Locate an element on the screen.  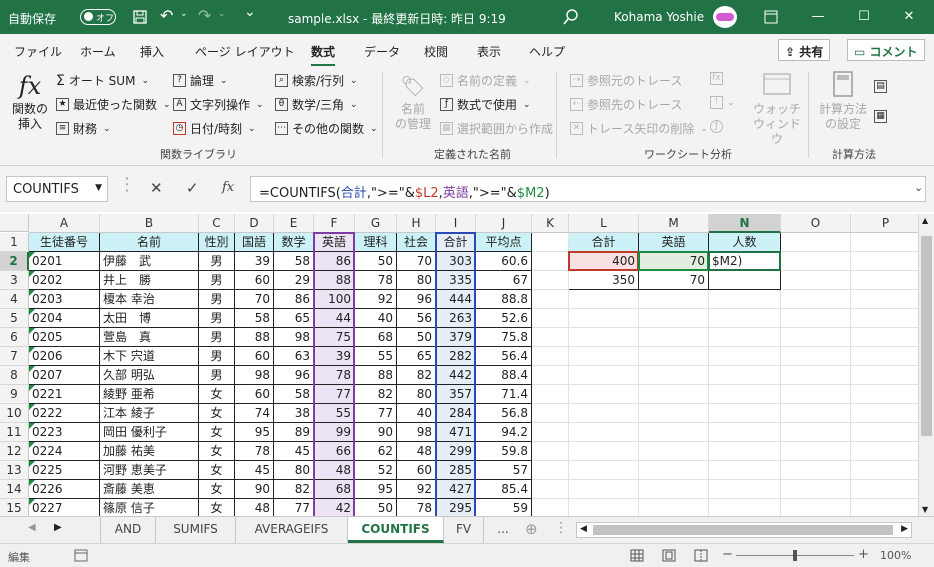
table-cell: 56.8 is located at coordinates (504, 413).